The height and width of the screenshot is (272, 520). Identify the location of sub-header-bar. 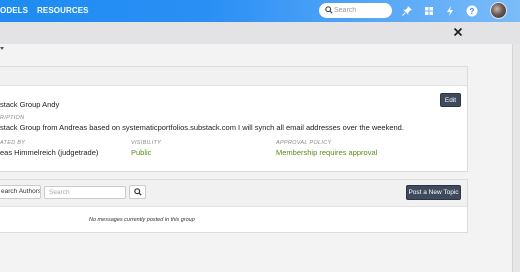
(260, 33).